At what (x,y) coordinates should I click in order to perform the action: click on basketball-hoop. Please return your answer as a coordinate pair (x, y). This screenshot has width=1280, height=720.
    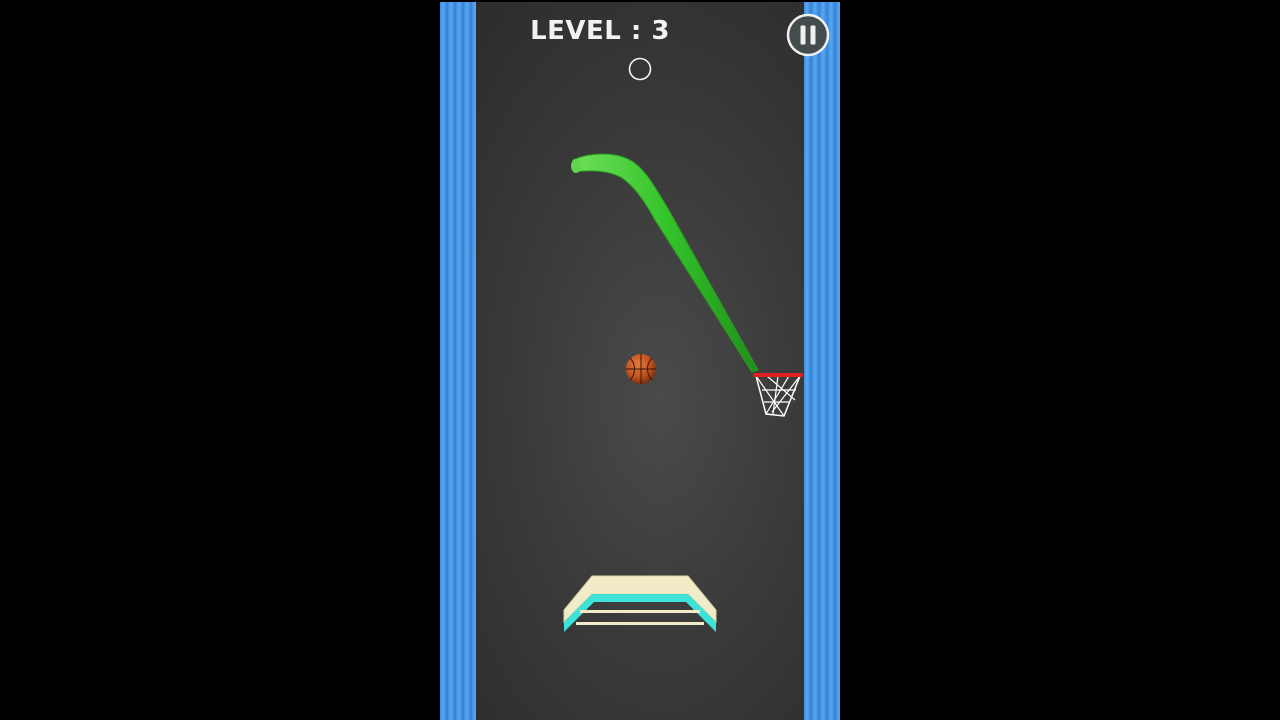
    Looking at the image, I should click on (778, 395).